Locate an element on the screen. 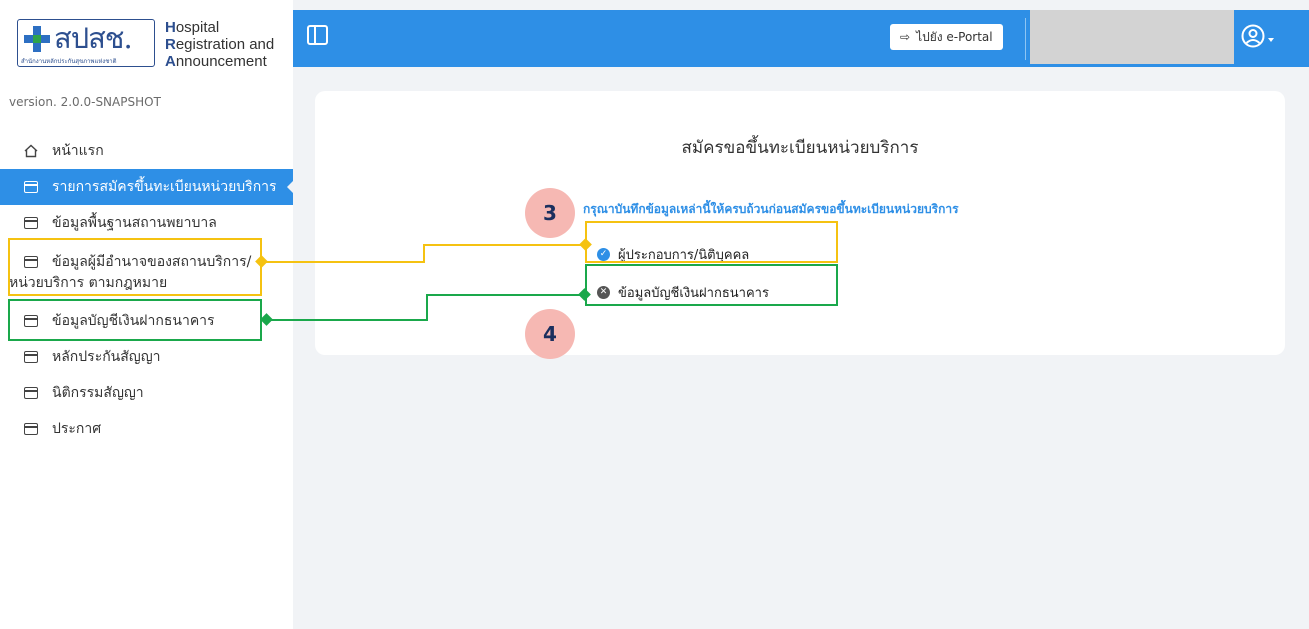 The image size is (1309, 629). logo-english-text: Hospital Registration and Announcement is located at coordinates (220, 44).